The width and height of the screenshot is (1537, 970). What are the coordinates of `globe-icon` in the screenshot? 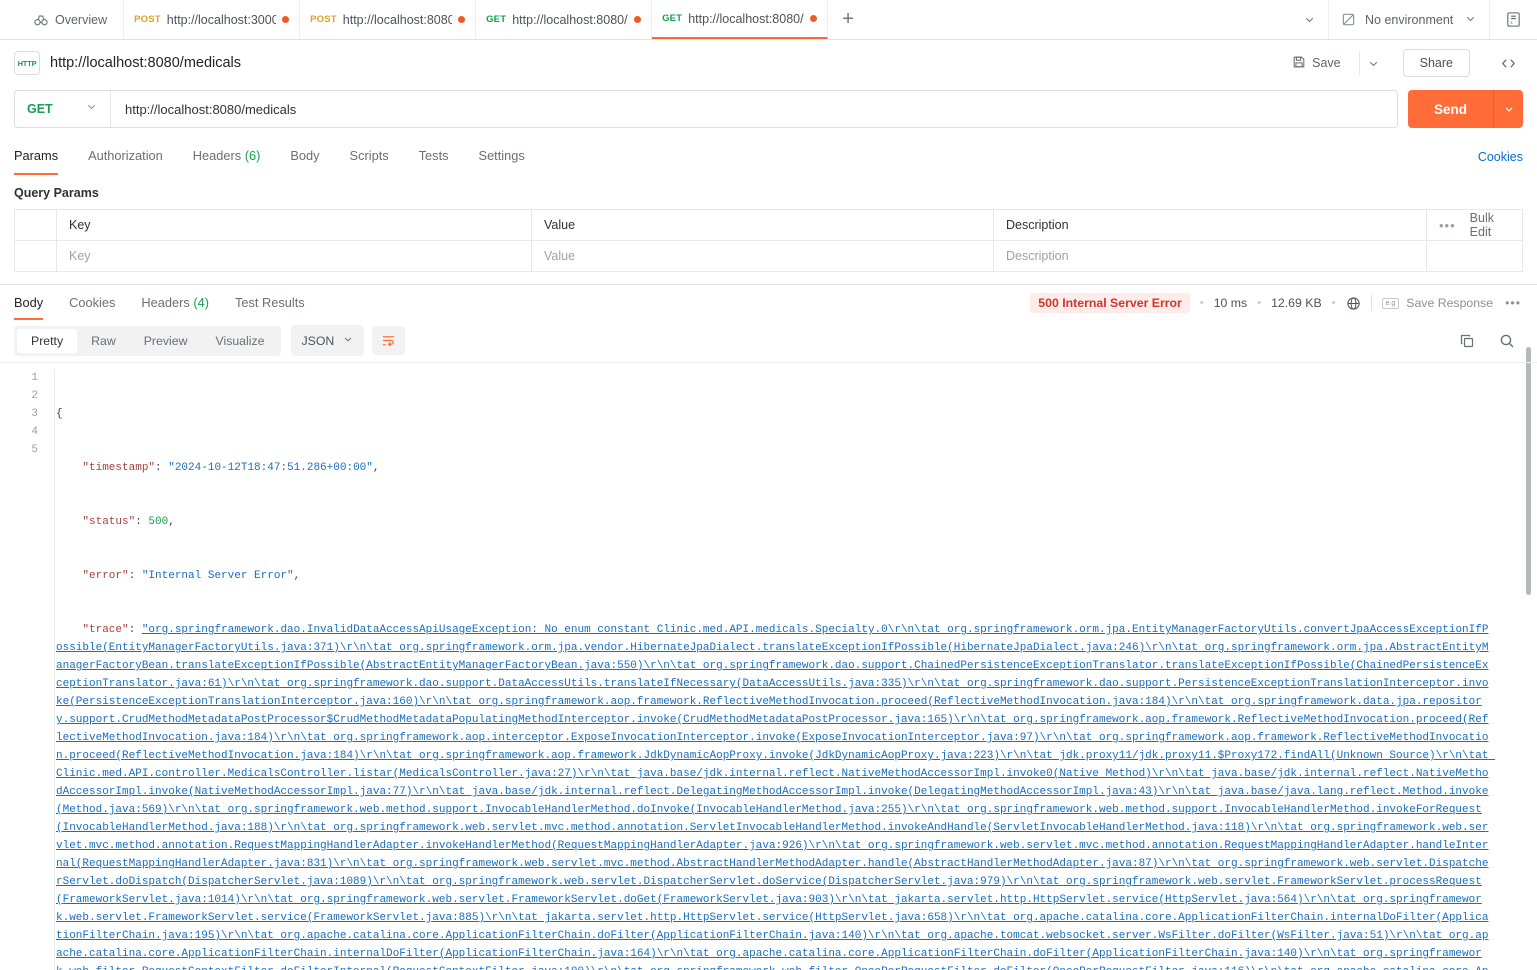 It's located at (1353, 303).